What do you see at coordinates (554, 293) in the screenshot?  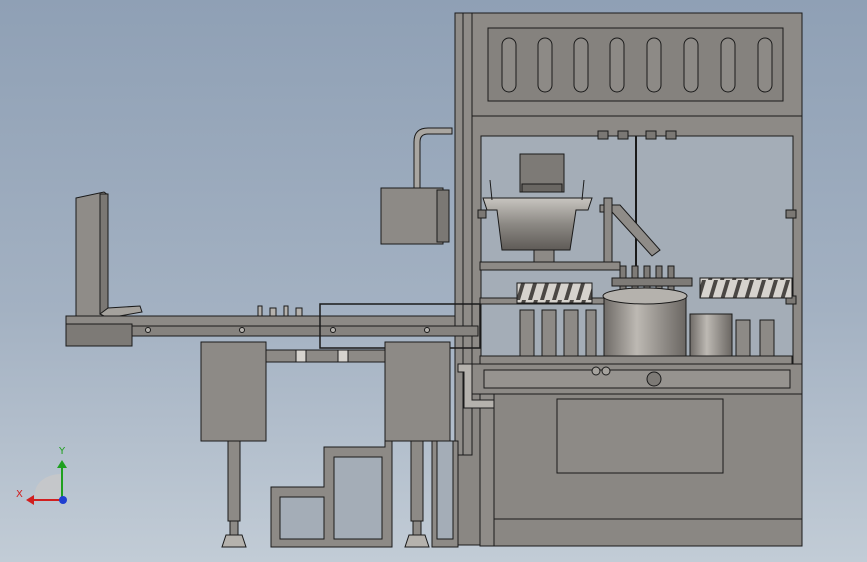 I see `screw-conveyor-left` at bounding box center [554, 293].